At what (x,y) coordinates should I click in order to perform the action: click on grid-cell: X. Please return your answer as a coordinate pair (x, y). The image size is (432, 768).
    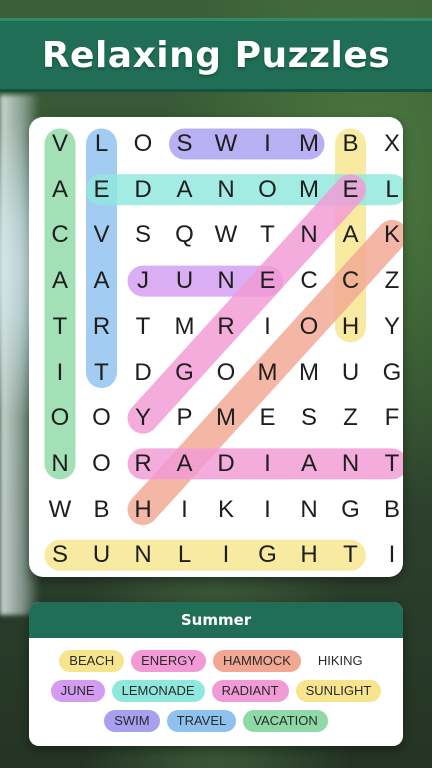
    Looking at the image, I should click on (392, 144).